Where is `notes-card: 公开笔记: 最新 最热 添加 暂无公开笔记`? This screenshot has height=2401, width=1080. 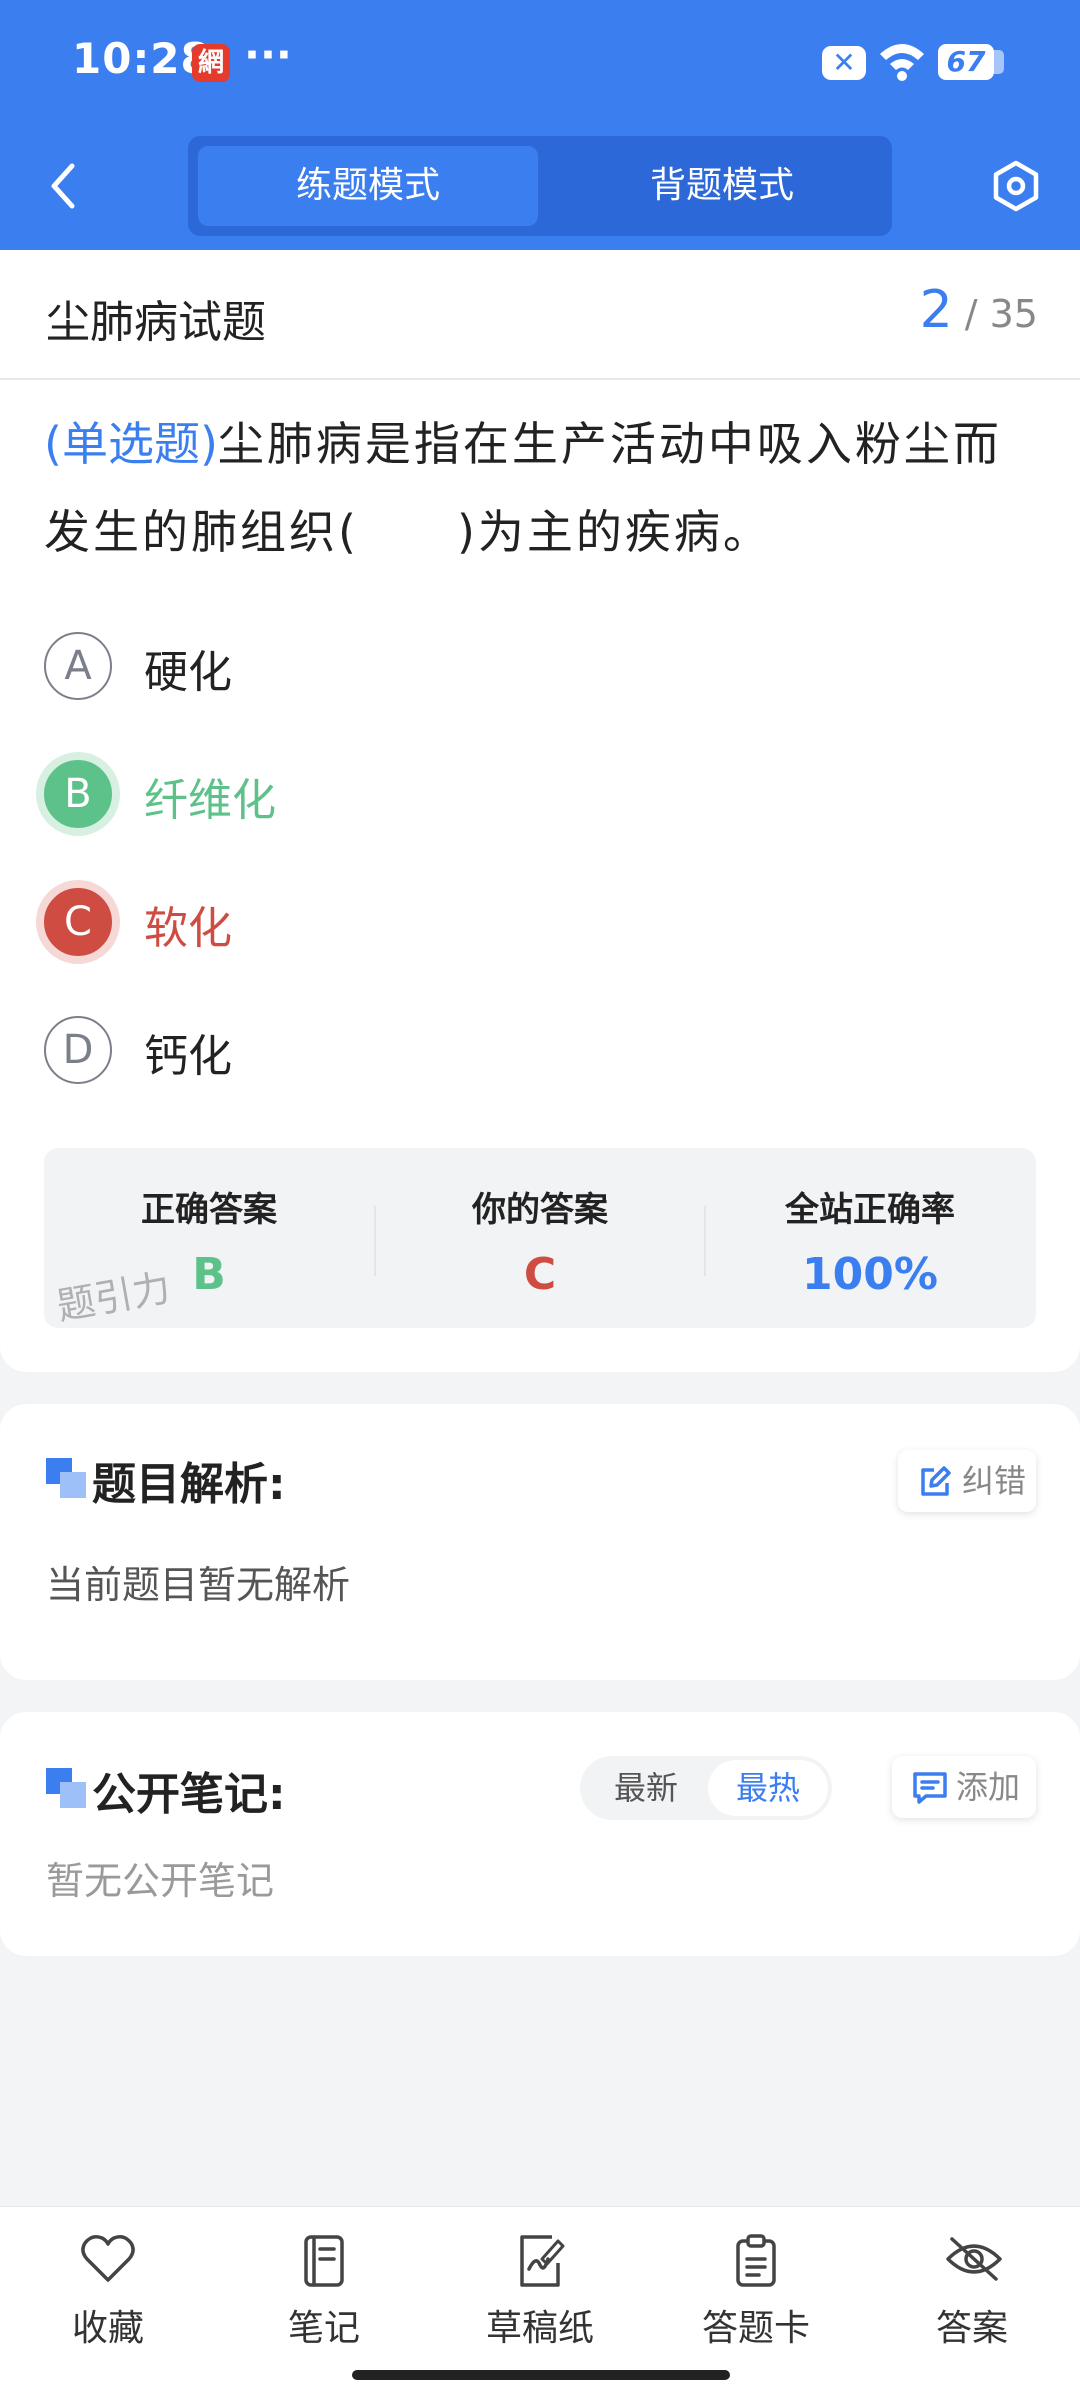 notes-card: 公开笔记: 最新 最热 添加 暂无公开笔记 is located at coordinates (540, 1834).